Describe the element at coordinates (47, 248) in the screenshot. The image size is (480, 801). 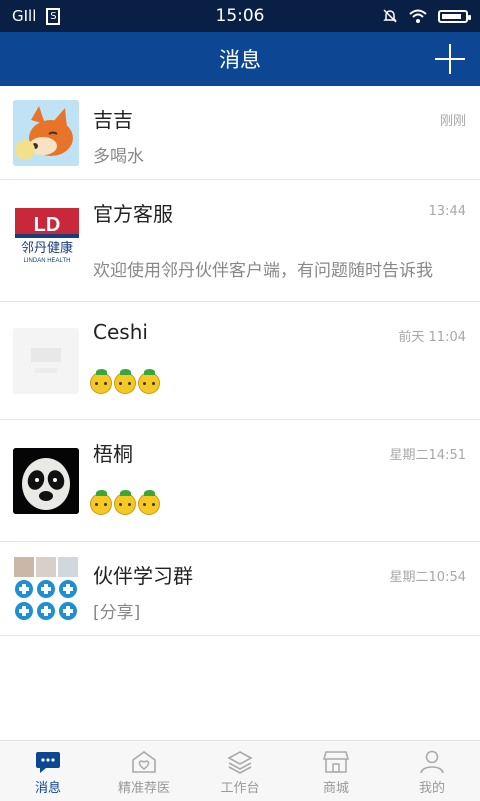
I see `logo-cn-text: 邻丹健康` at that location.